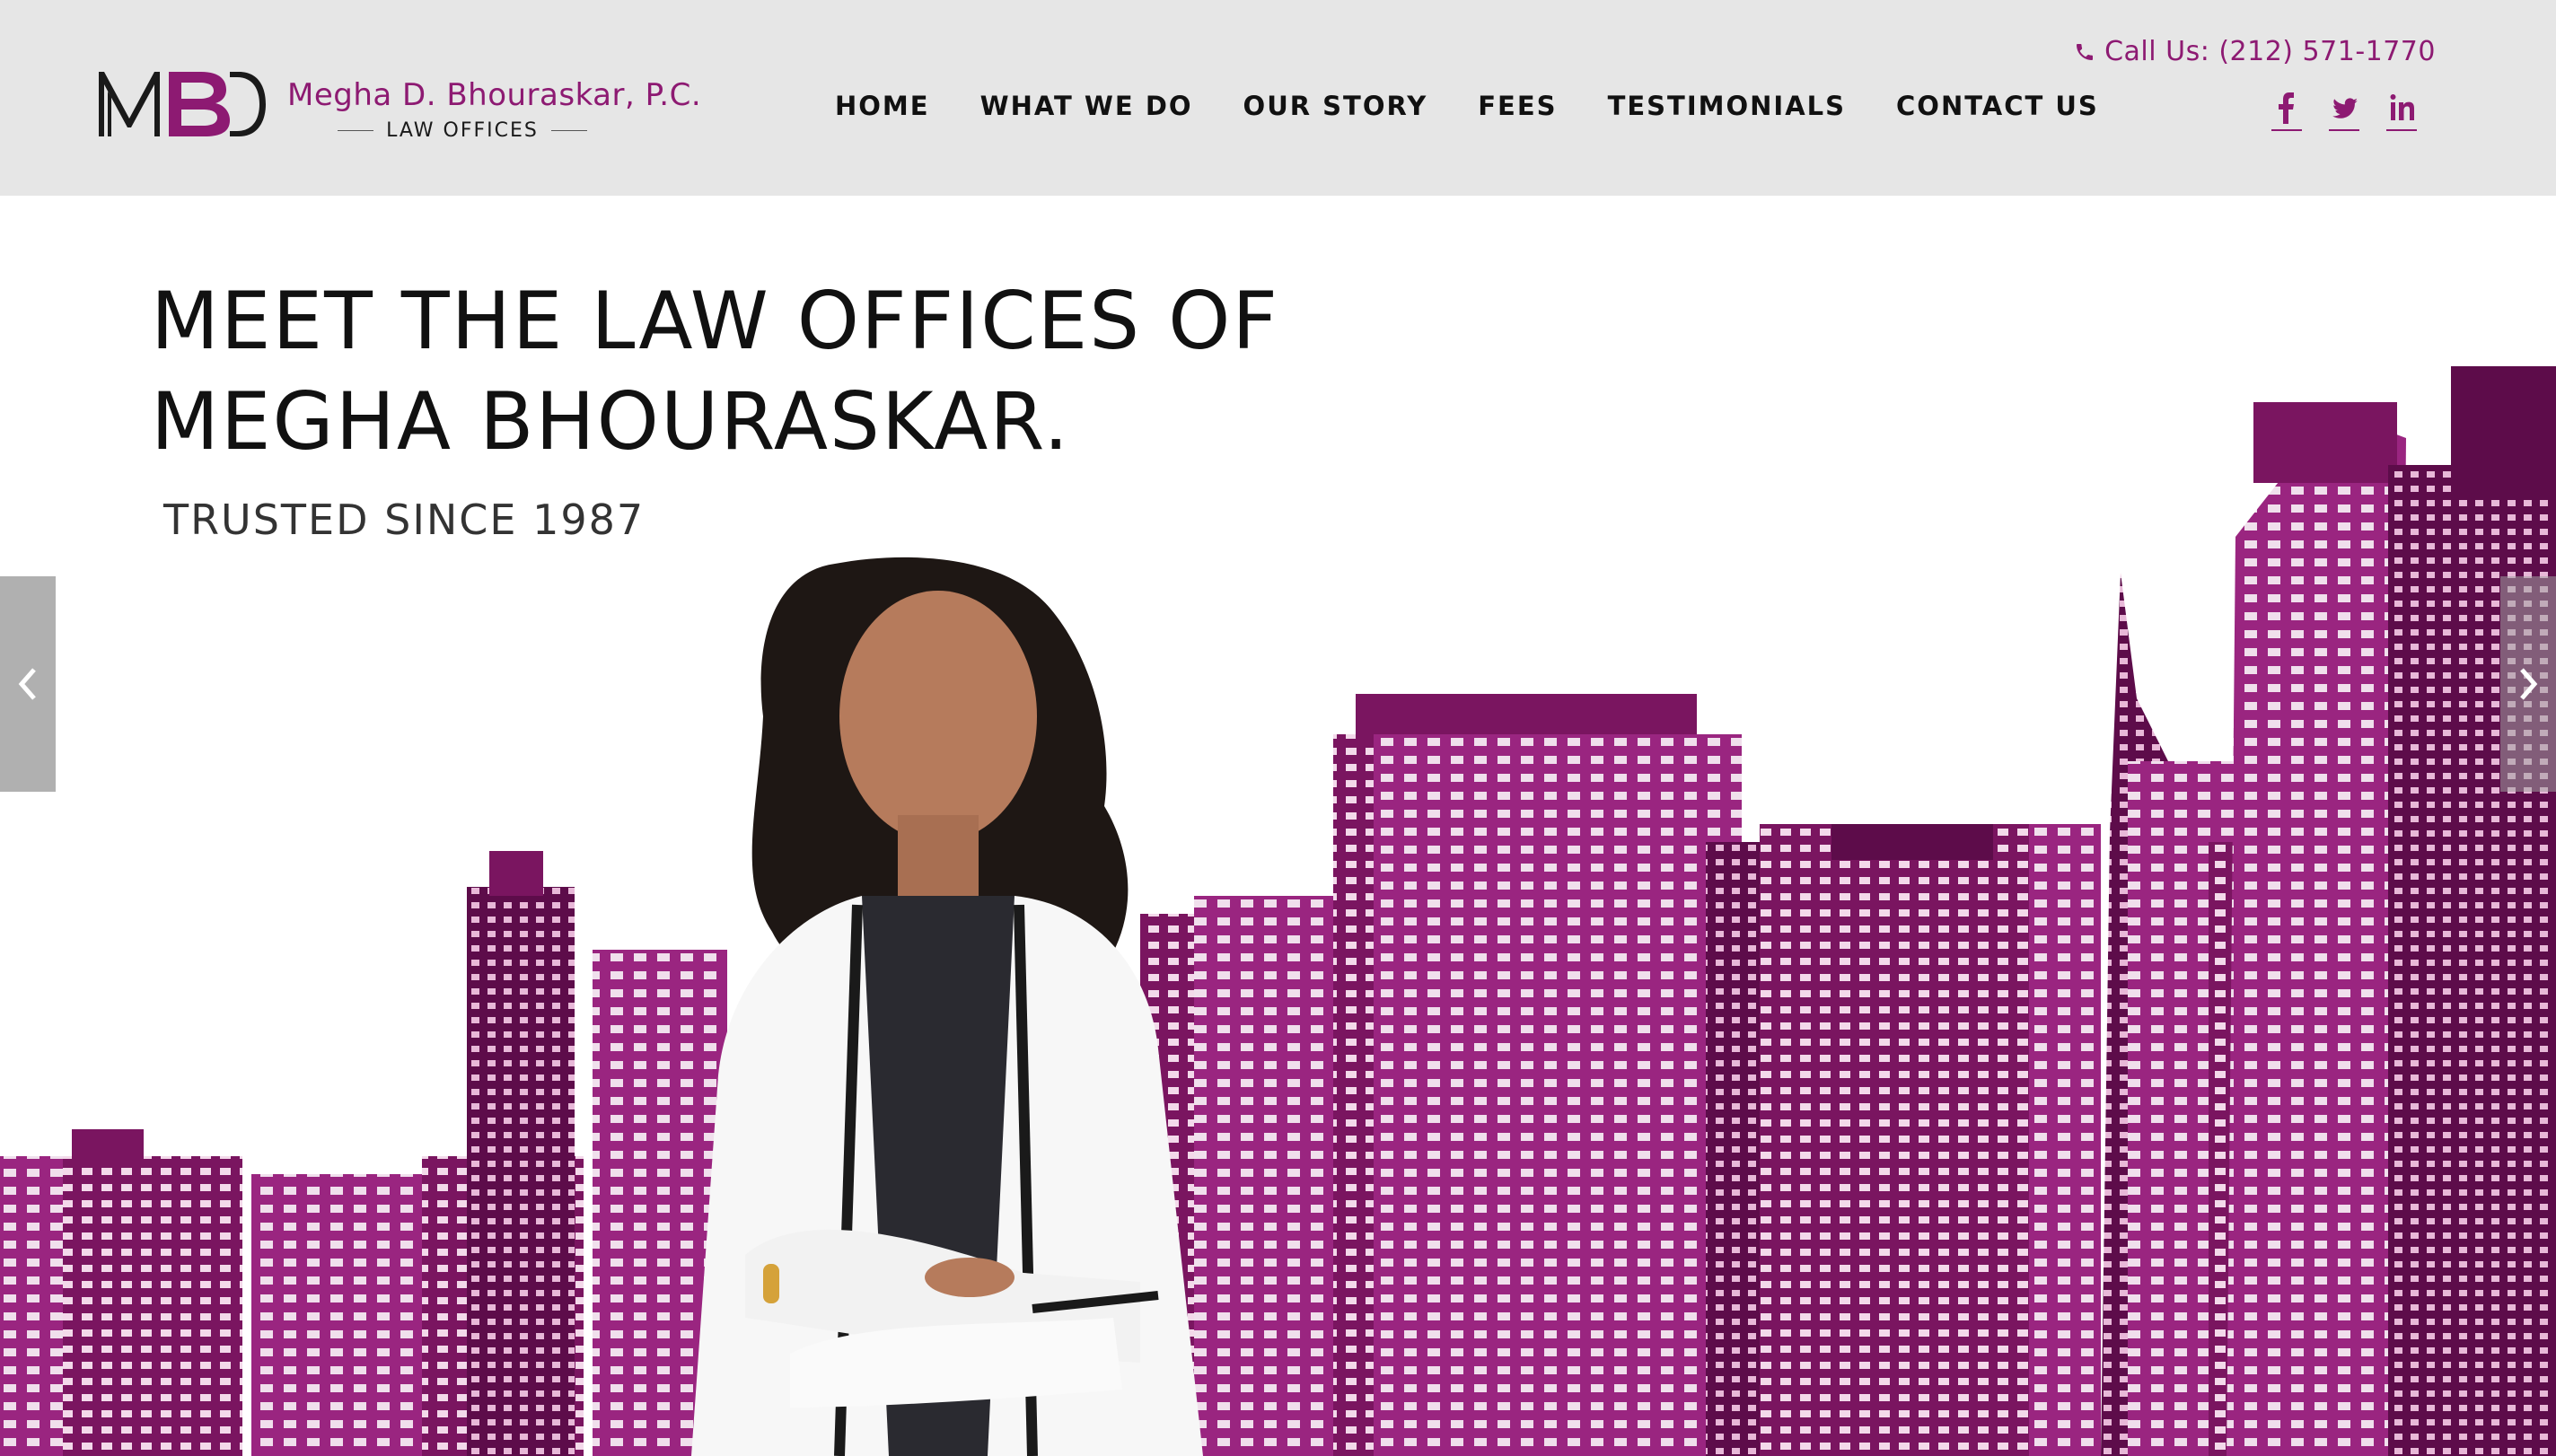 The height and width of the screenshot is (1456, 2556). I want to click on brand-logo: Megha D. Bhouraskar, P.C. LAW OFFICES, so click(405, 105).